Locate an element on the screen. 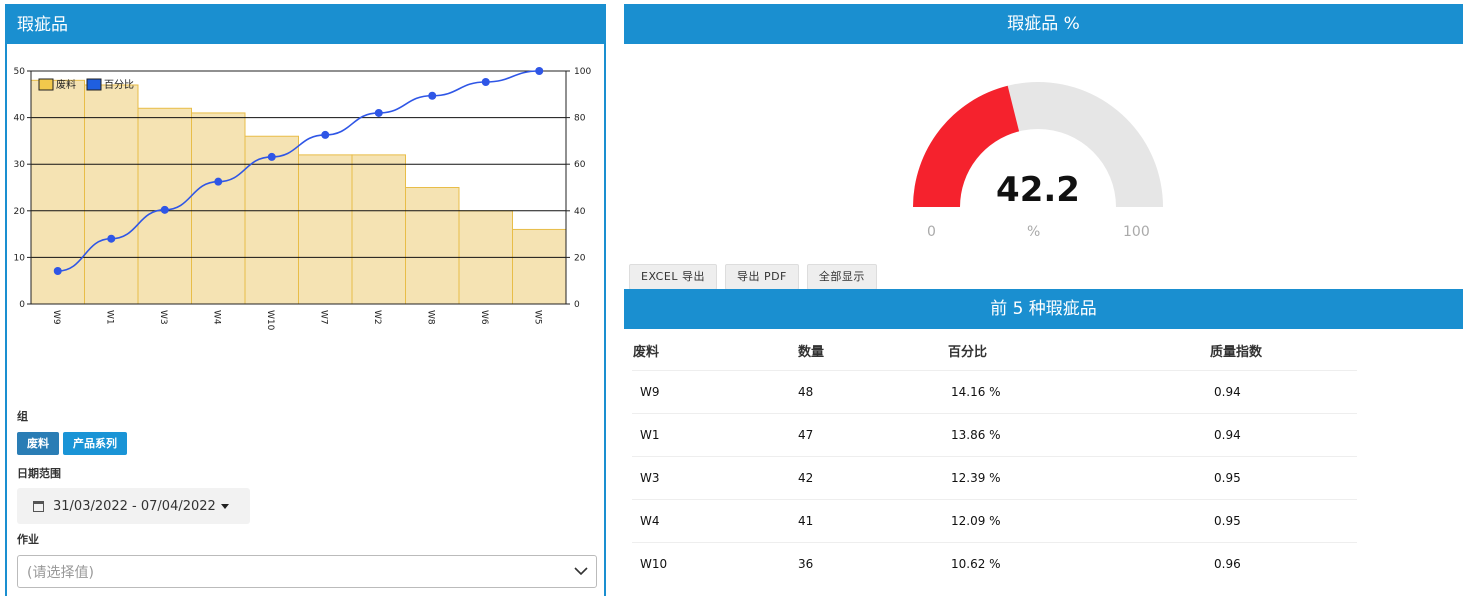  y-right-tick-label: 80 is located at coordinates (580, 119).